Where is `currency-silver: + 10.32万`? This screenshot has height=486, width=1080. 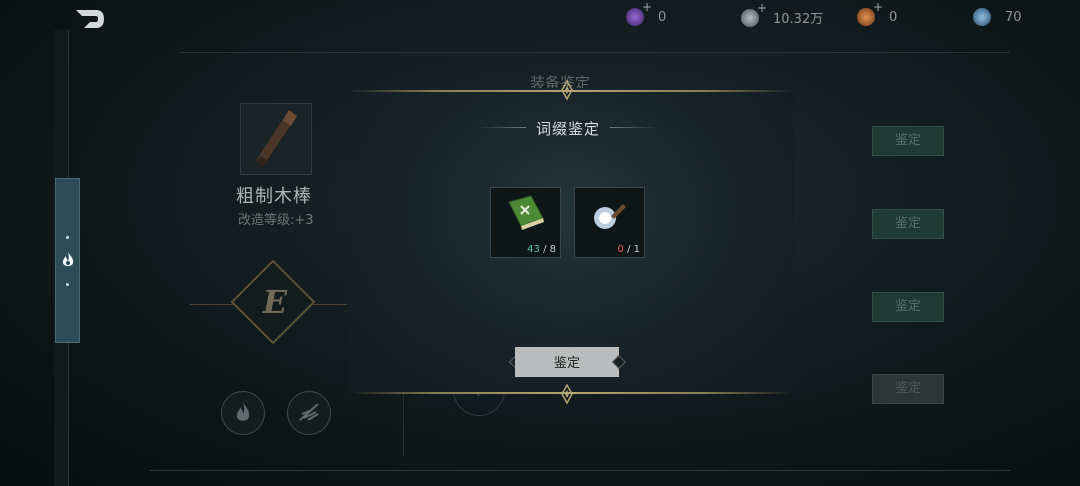
currency-silver: + 10.32万 is located at coordinates (782, 14).